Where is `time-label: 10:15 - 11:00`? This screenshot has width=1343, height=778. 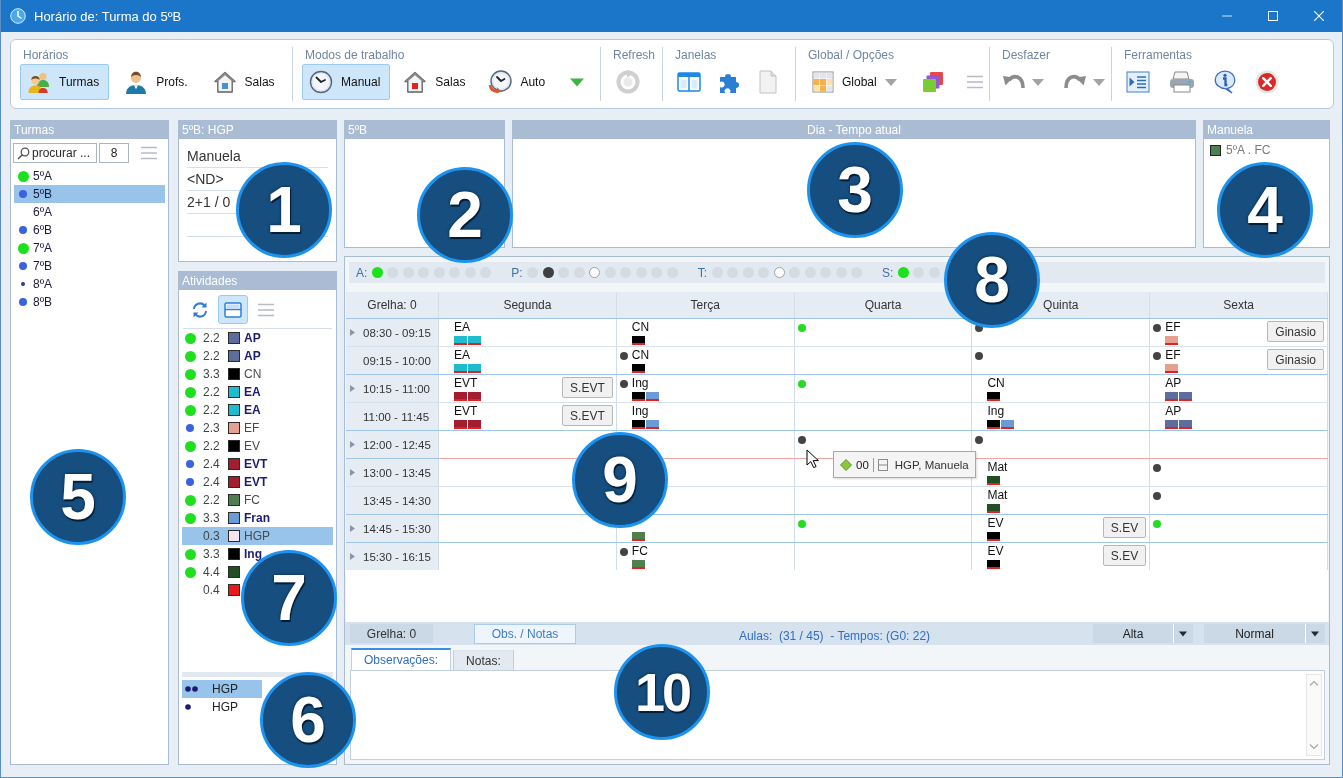 time-label: 10:15 - 11:00 is located at coordinates (396, 388).